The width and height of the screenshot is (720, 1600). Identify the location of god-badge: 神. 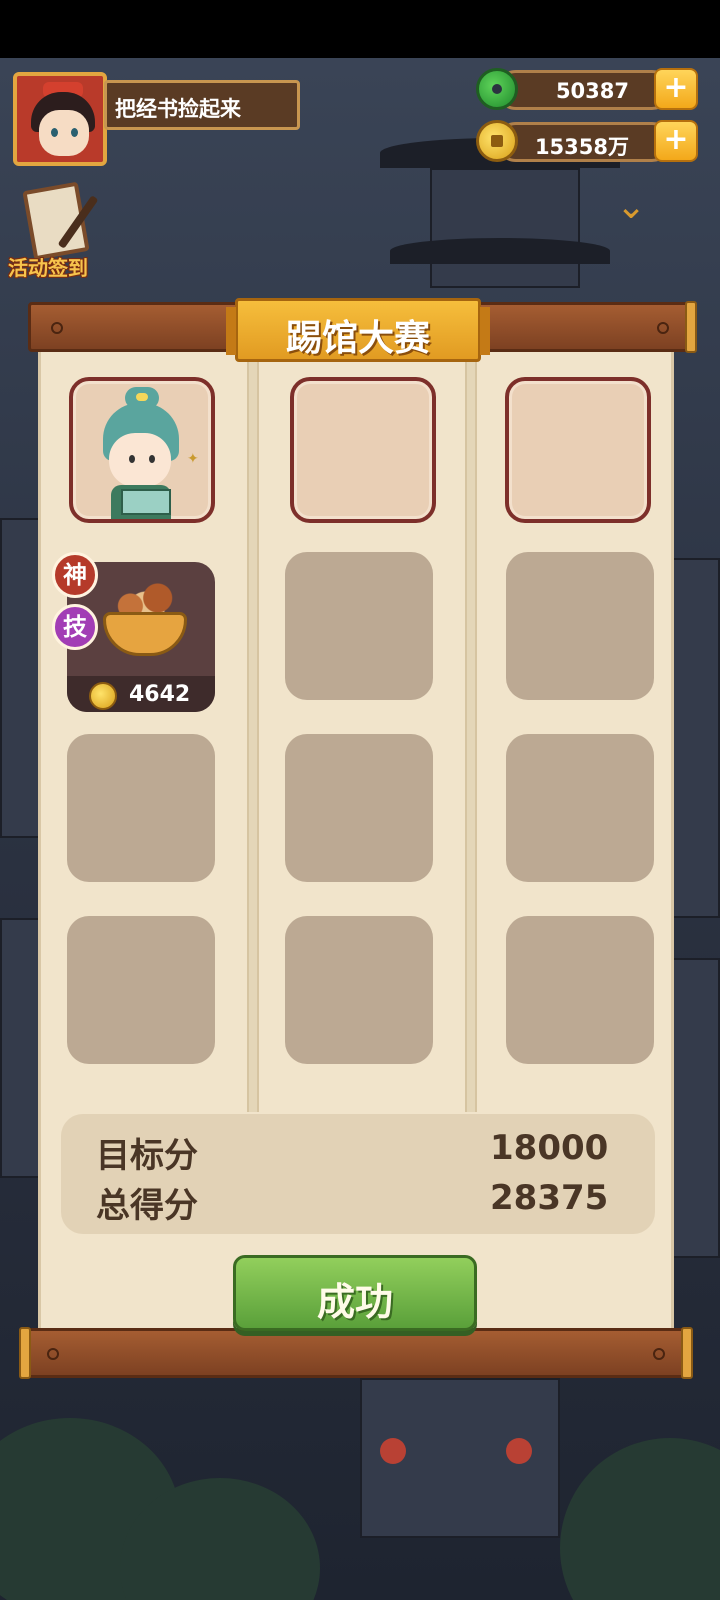
(75, 575).